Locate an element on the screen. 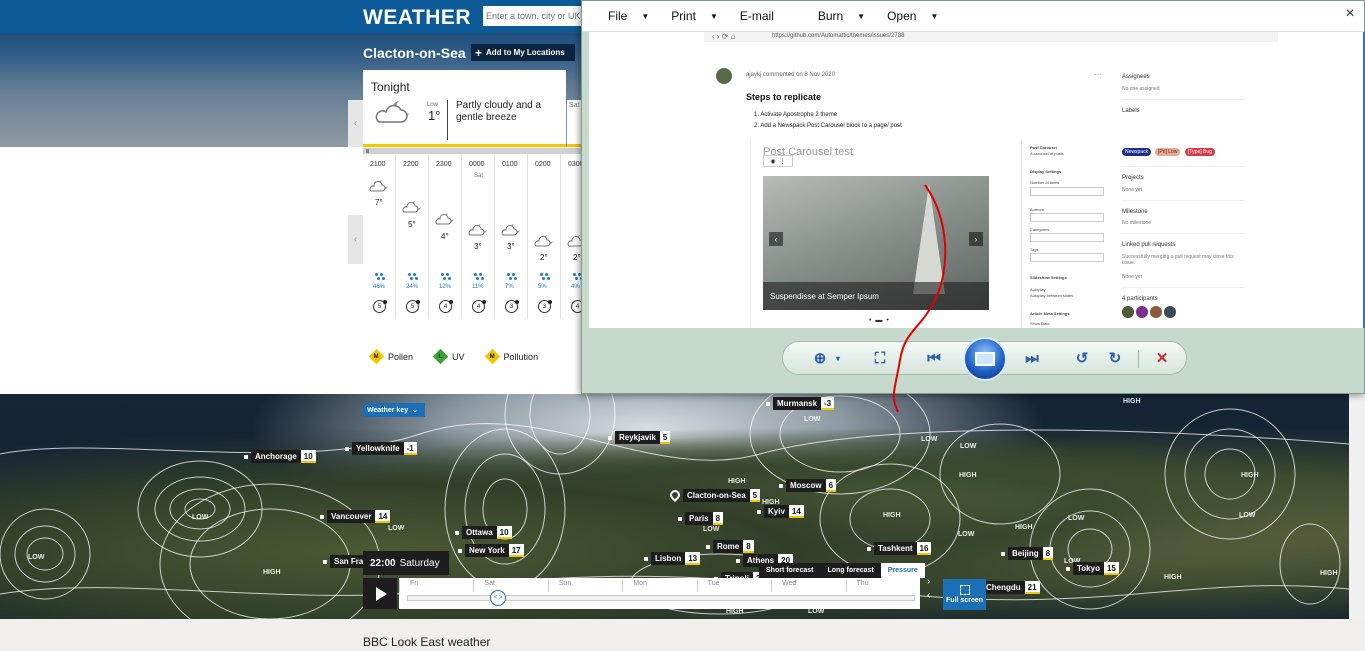 The image size is (1365, 651). sidebar-projects-label: Projects is located at coordinates (1133, 178).